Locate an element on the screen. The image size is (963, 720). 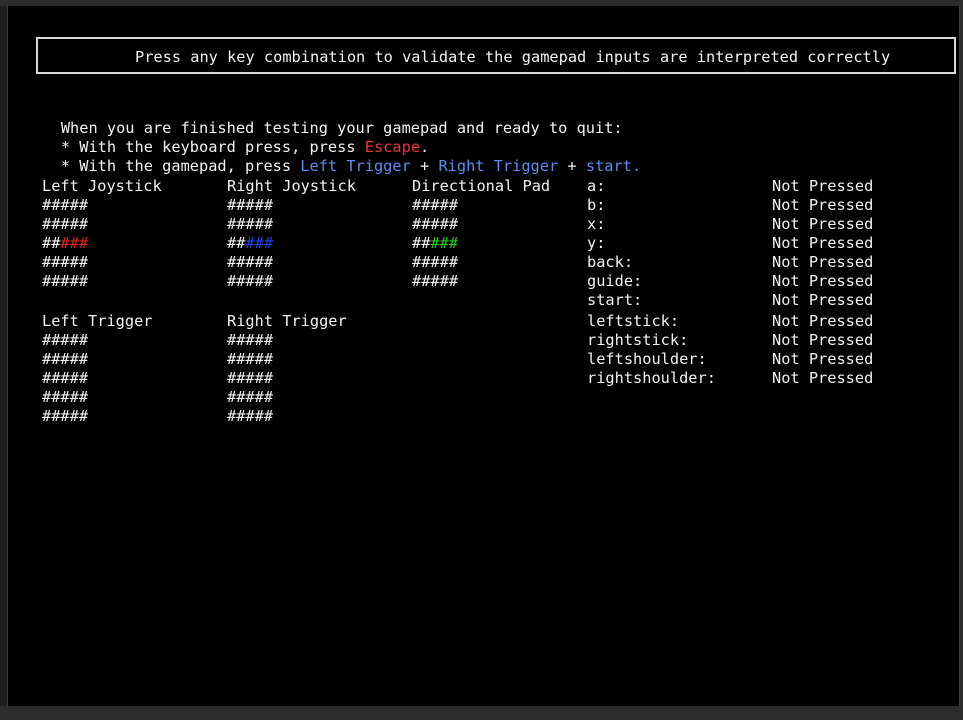
button-name-rightshoulder: rightshoulder: is located at coordinates (651, 378).